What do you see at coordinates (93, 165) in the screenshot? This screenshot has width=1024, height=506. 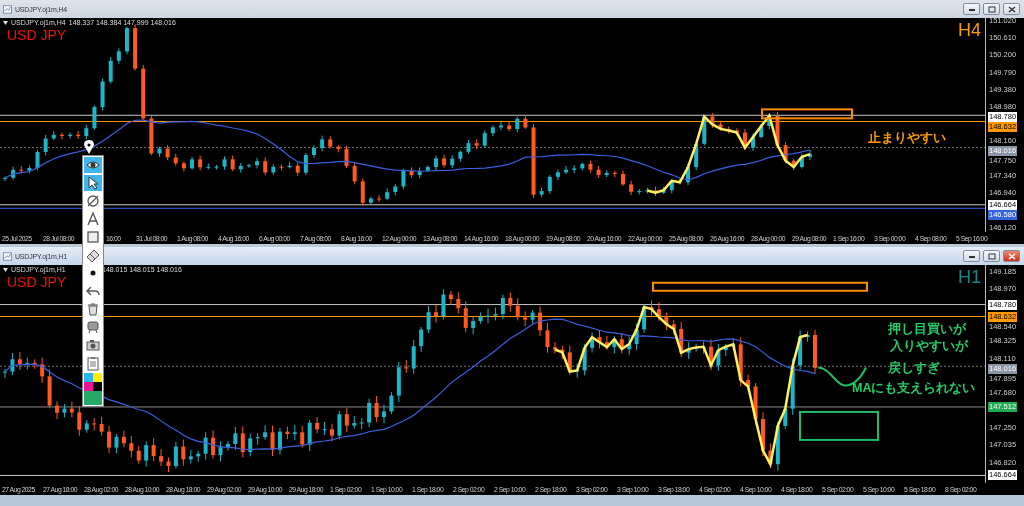 I see `eye-tool-icon` at bounding box center [93, 165].